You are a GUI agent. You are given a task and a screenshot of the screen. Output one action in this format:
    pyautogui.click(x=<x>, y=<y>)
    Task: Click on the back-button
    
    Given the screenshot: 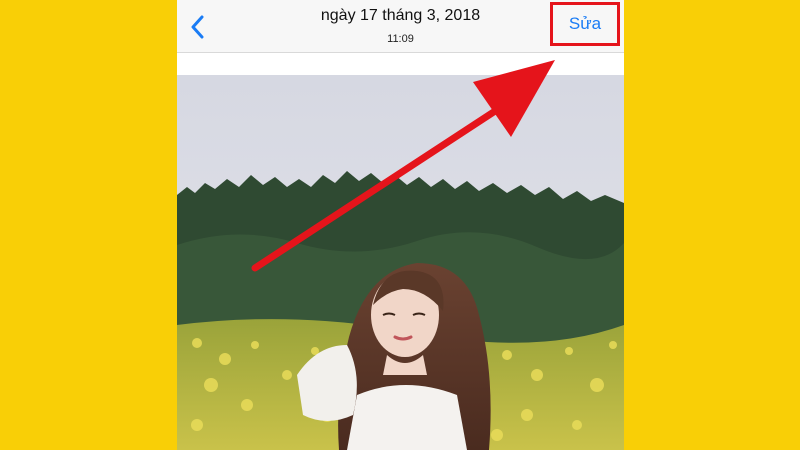 What is the action you would take?
    pyautogui.click(x=197, y=27)
    